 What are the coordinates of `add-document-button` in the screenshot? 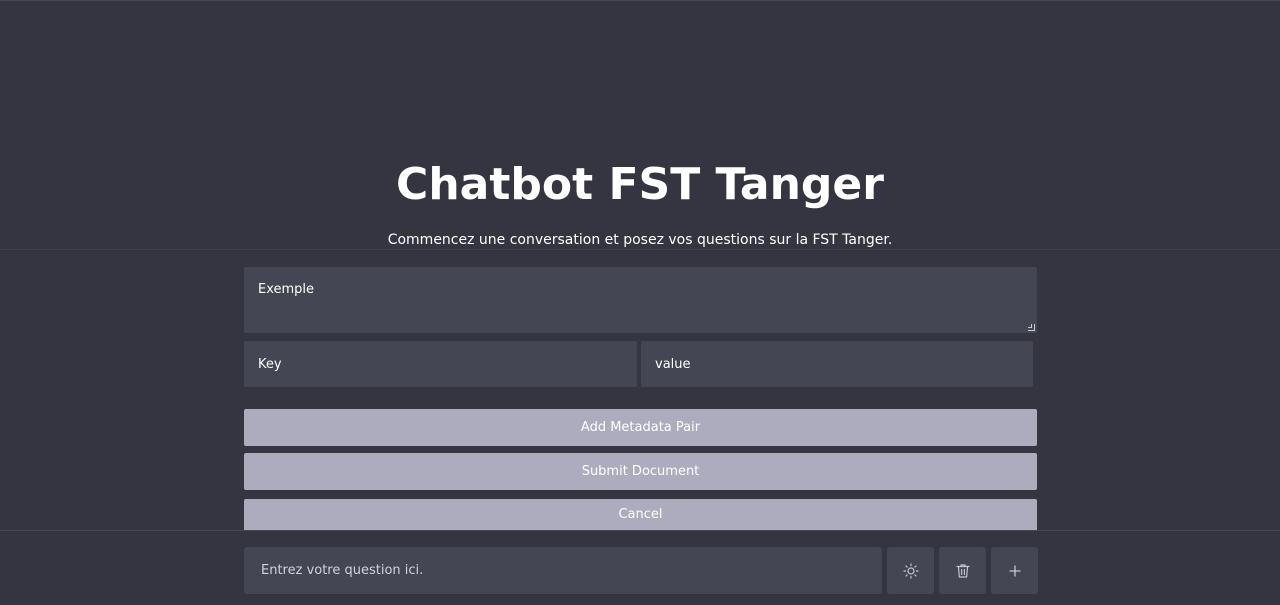 It's located at (1014, 570).